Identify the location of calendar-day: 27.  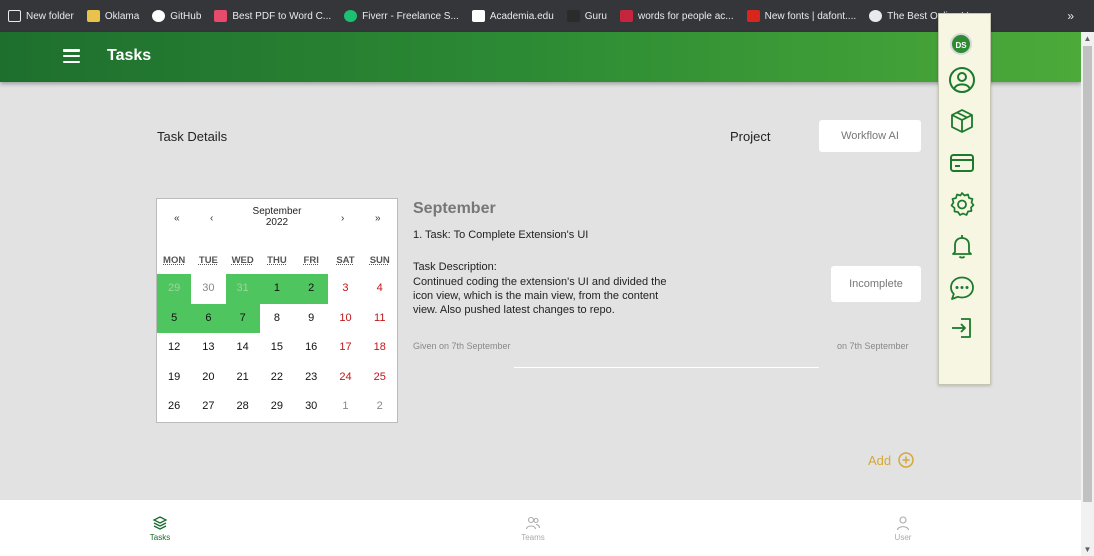
(208, 407).